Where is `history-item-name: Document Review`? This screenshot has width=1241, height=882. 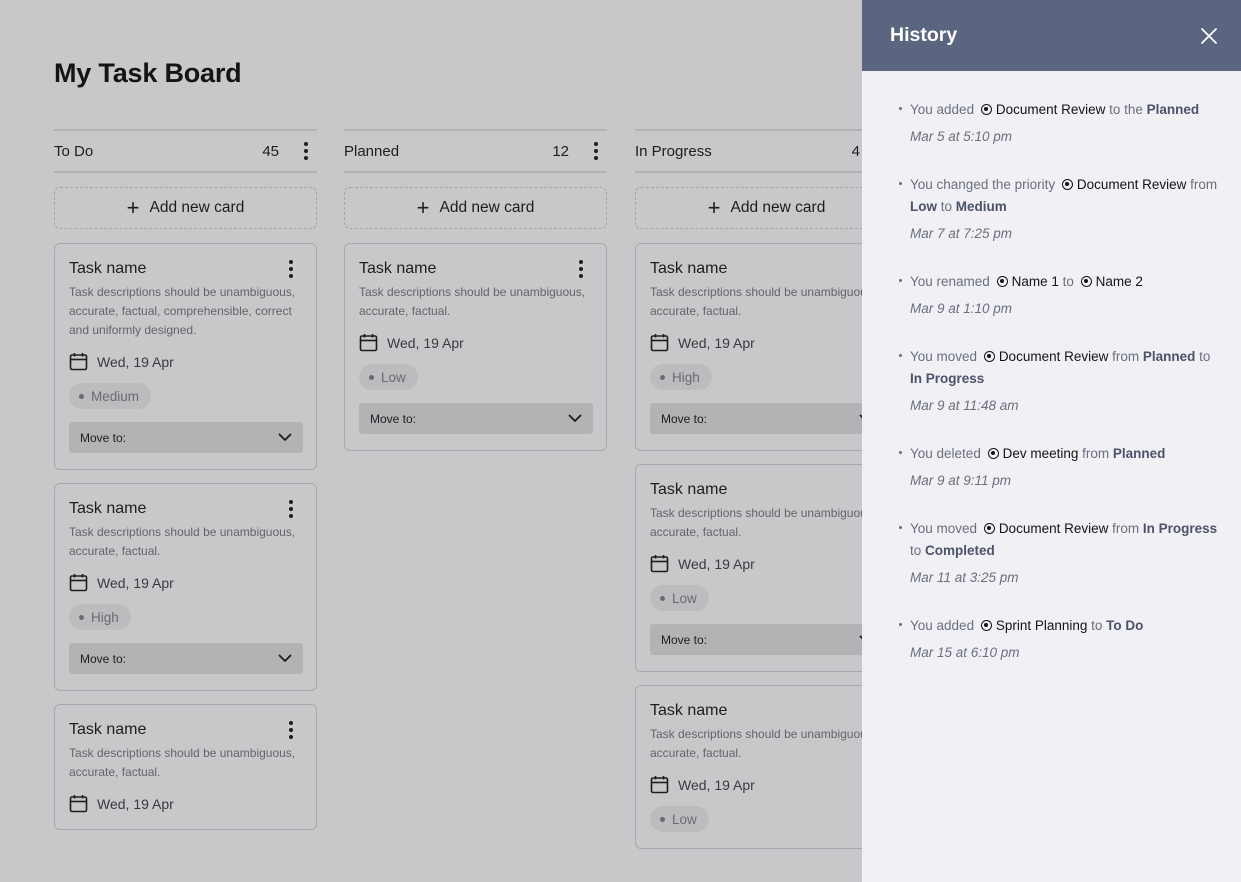
history-item-name: Document Review is located at coordinates (1050, 109).